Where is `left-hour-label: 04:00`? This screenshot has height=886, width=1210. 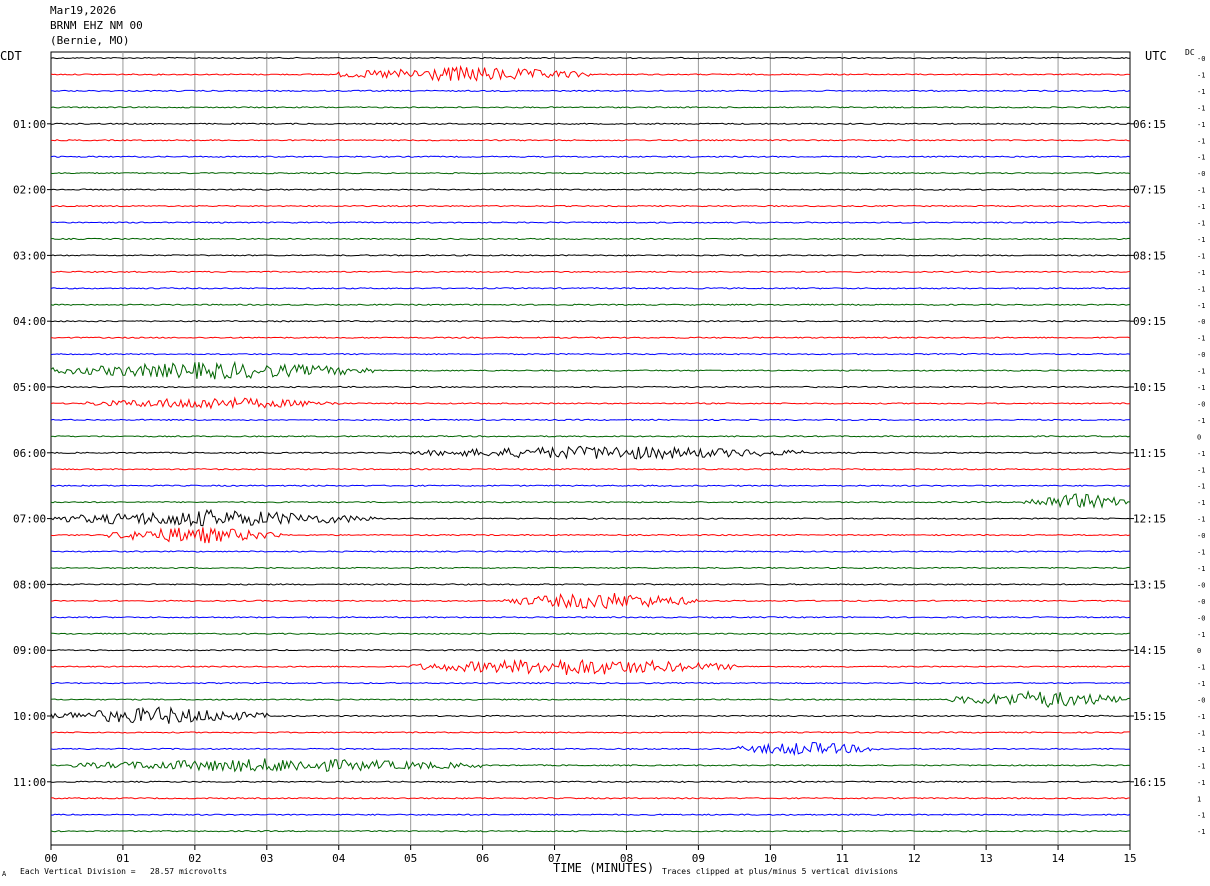
left-hour-label: 04:00 is located at coordinates (29, 321).